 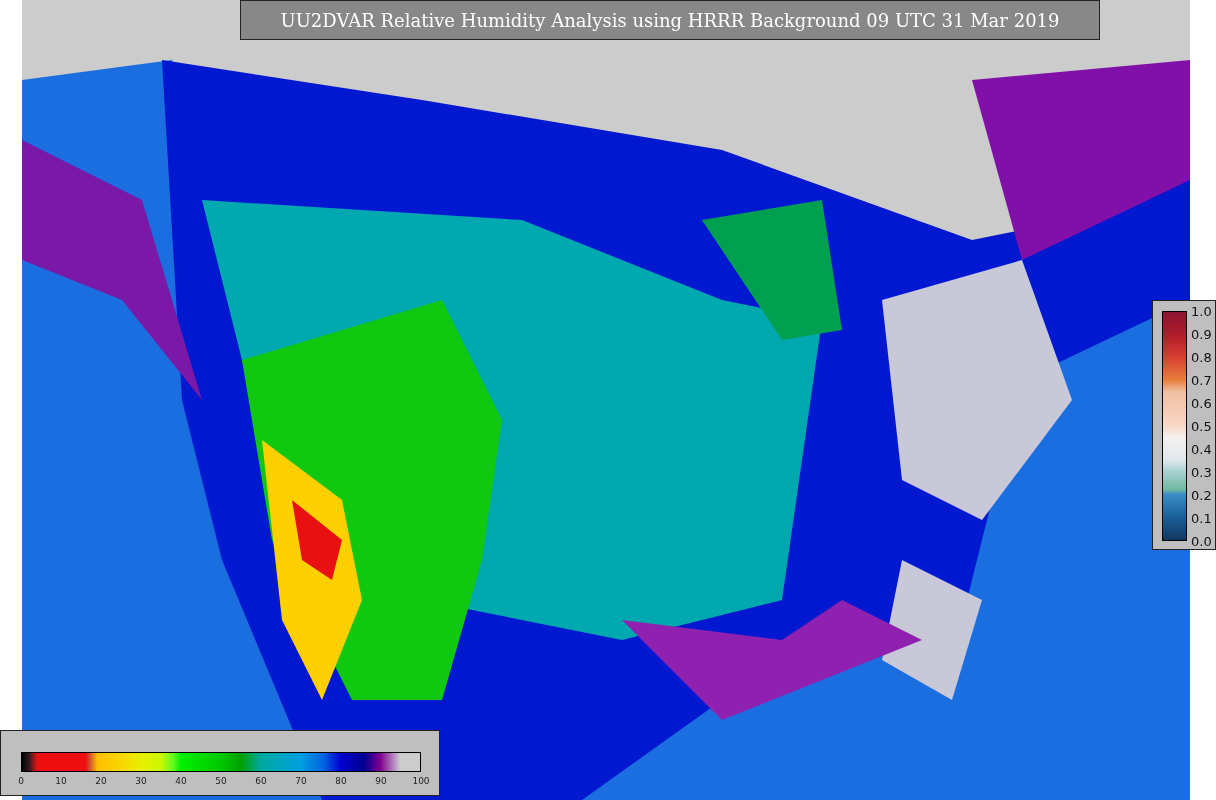 What do you see at coordinates (61, 781) in the screenshot?
I see `tick-label: 10` at bounding box center [61, 781].